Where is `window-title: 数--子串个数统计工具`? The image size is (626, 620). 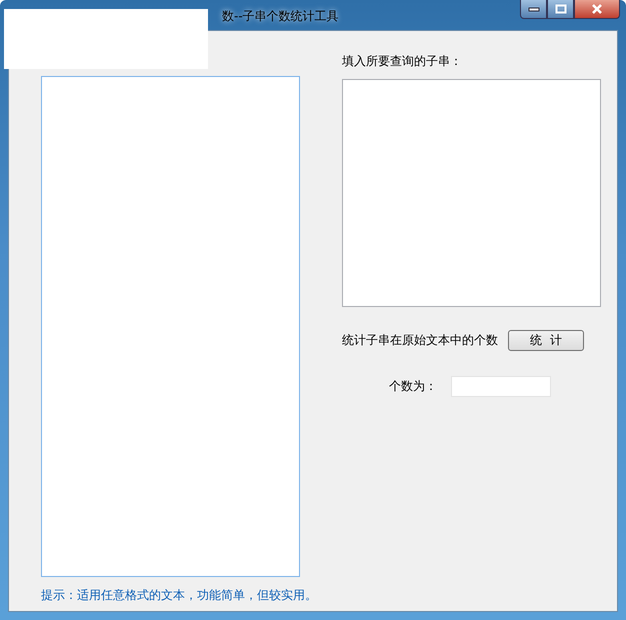
window-title: 数--子串个数统计工具 is located at coordinates (280, 16).